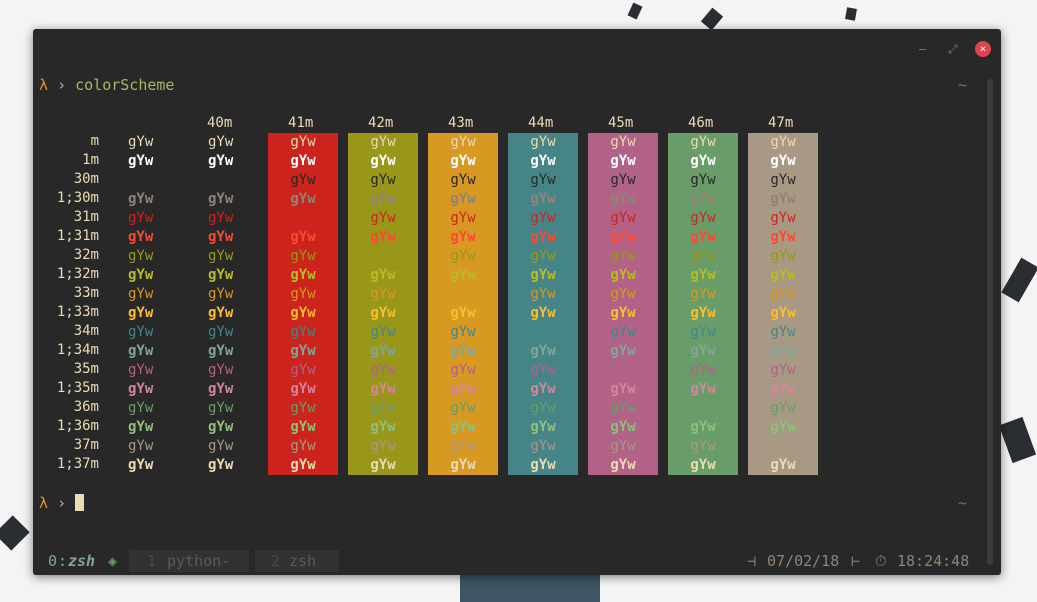  Describe the element at coordinates (62, 503) in the screenshot. I see `active-prompt: λ ›` at that location.